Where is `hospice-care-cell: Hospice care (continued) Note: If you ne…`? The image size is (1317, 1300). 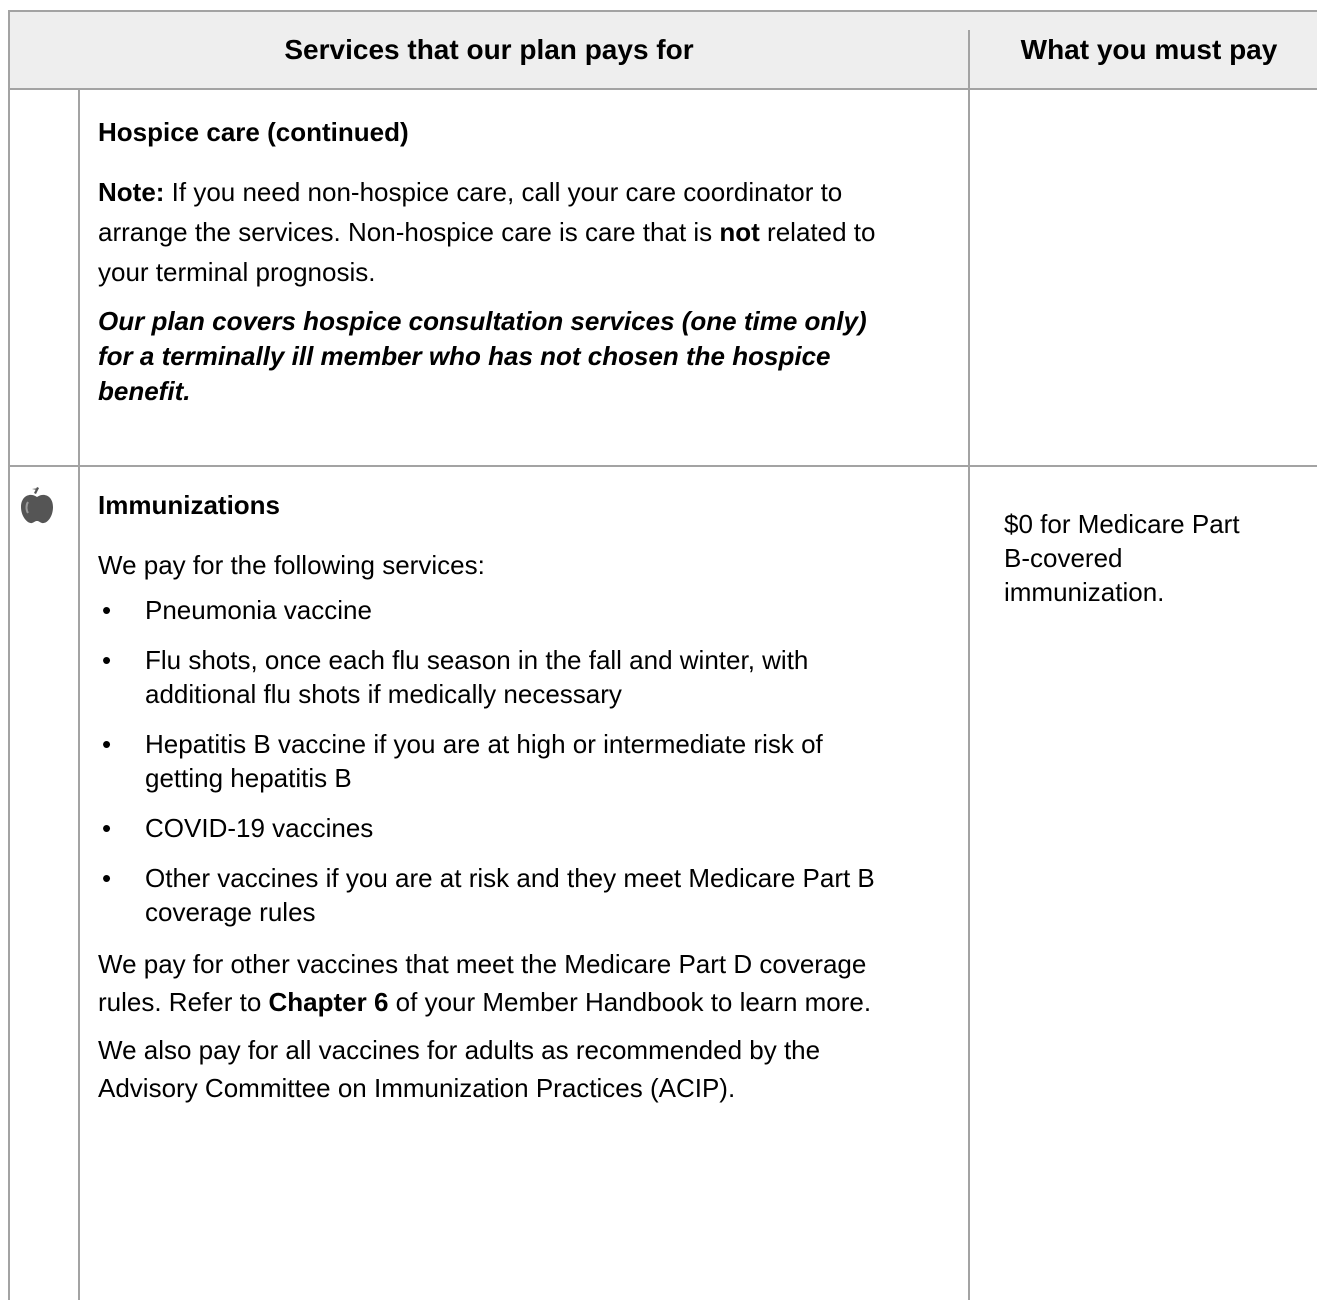 hospice-care-cell: Hospice care (continued) Note: If you ne… is located at coordinates (503, 260).